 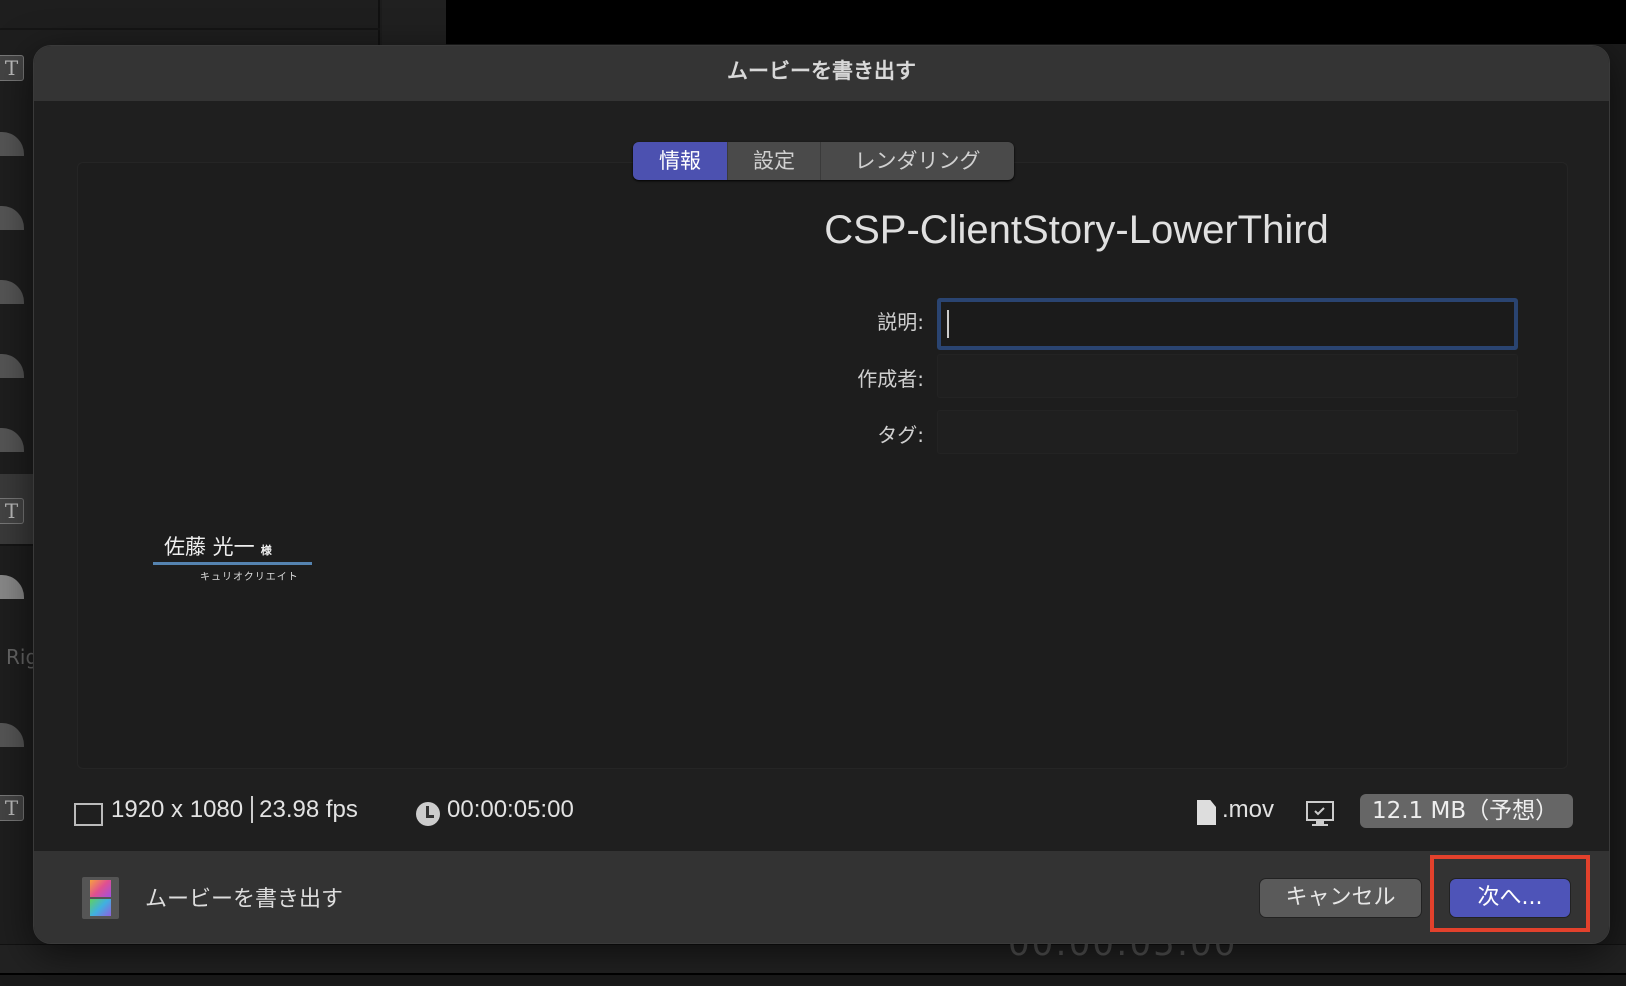 I want to click on sidebar-row, so click(x=190, y=15).